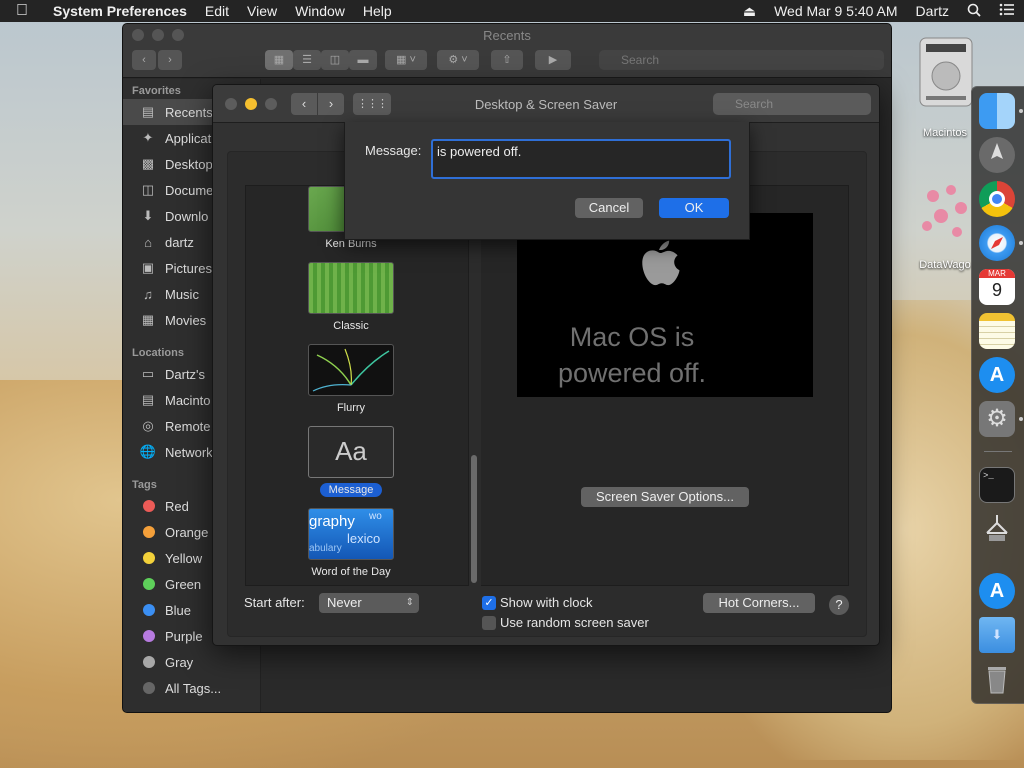 Image resolution: width=1024 pixels, height=768 pixels. I want to click on script-editor-icon, so click(997, 529).